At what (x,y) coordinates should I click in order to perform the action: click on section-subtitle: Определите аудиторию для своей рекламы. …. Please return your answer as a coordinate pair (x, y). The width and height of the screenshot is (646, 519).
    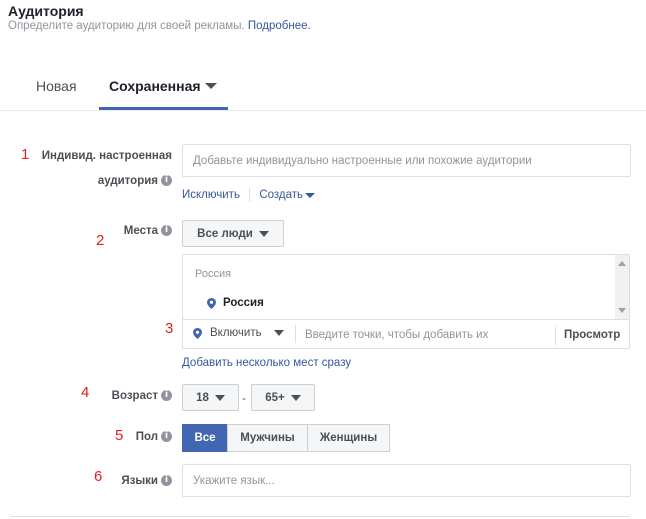
    Looking at the image, I should click on (159, 26).